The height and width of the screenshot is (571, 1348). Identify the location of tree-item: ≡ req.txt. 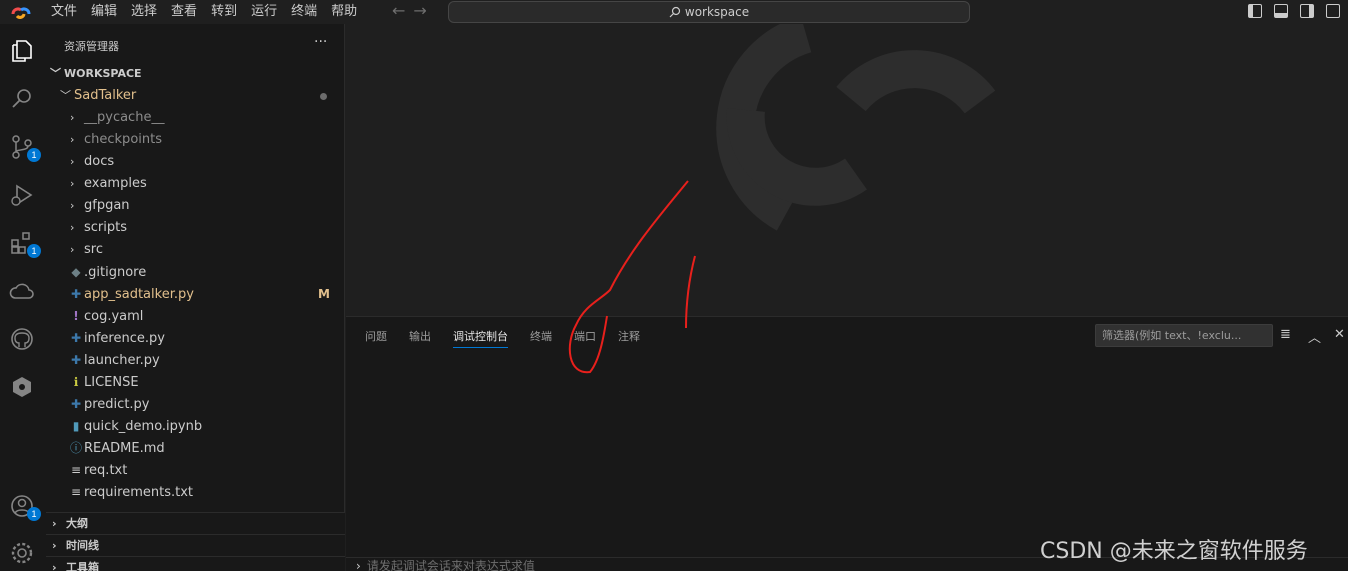
(195, 470).